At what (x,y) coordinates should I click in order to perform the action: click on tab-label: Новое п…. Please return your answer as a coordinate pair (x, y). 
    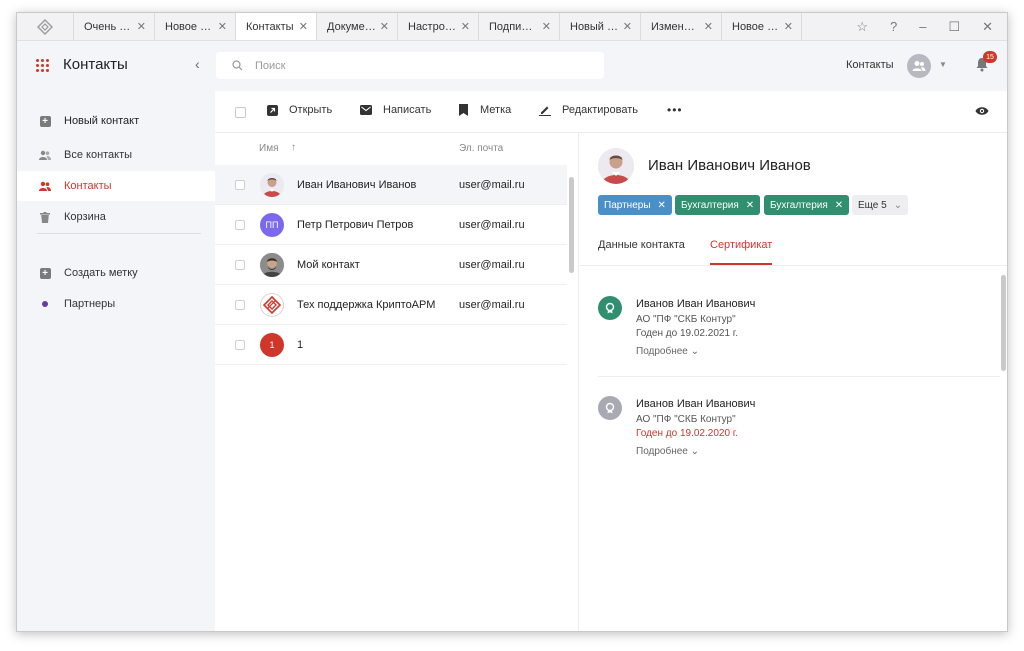
    Looking at the image, I should click on (756, 26).